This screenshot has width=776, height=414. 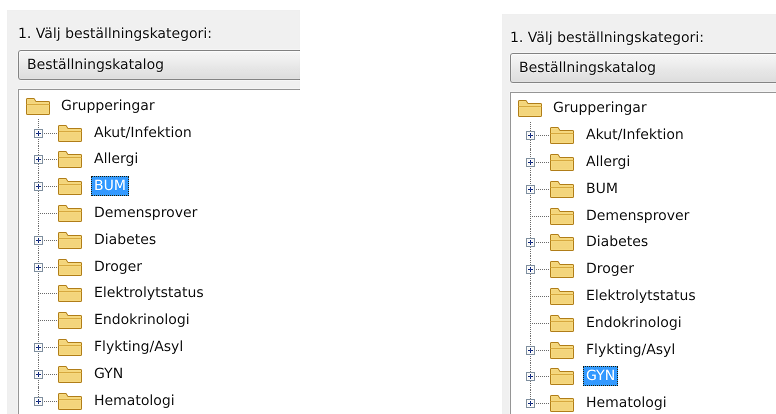 I want to click on tree-item: GYN, so click(x=108, y=374).